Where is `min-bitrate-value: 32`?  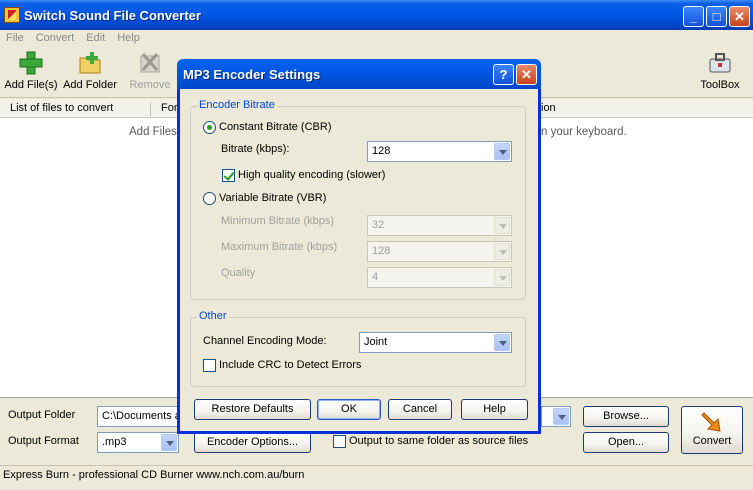 min-bitrate-value: 32 is located at coordinates (378, 225).